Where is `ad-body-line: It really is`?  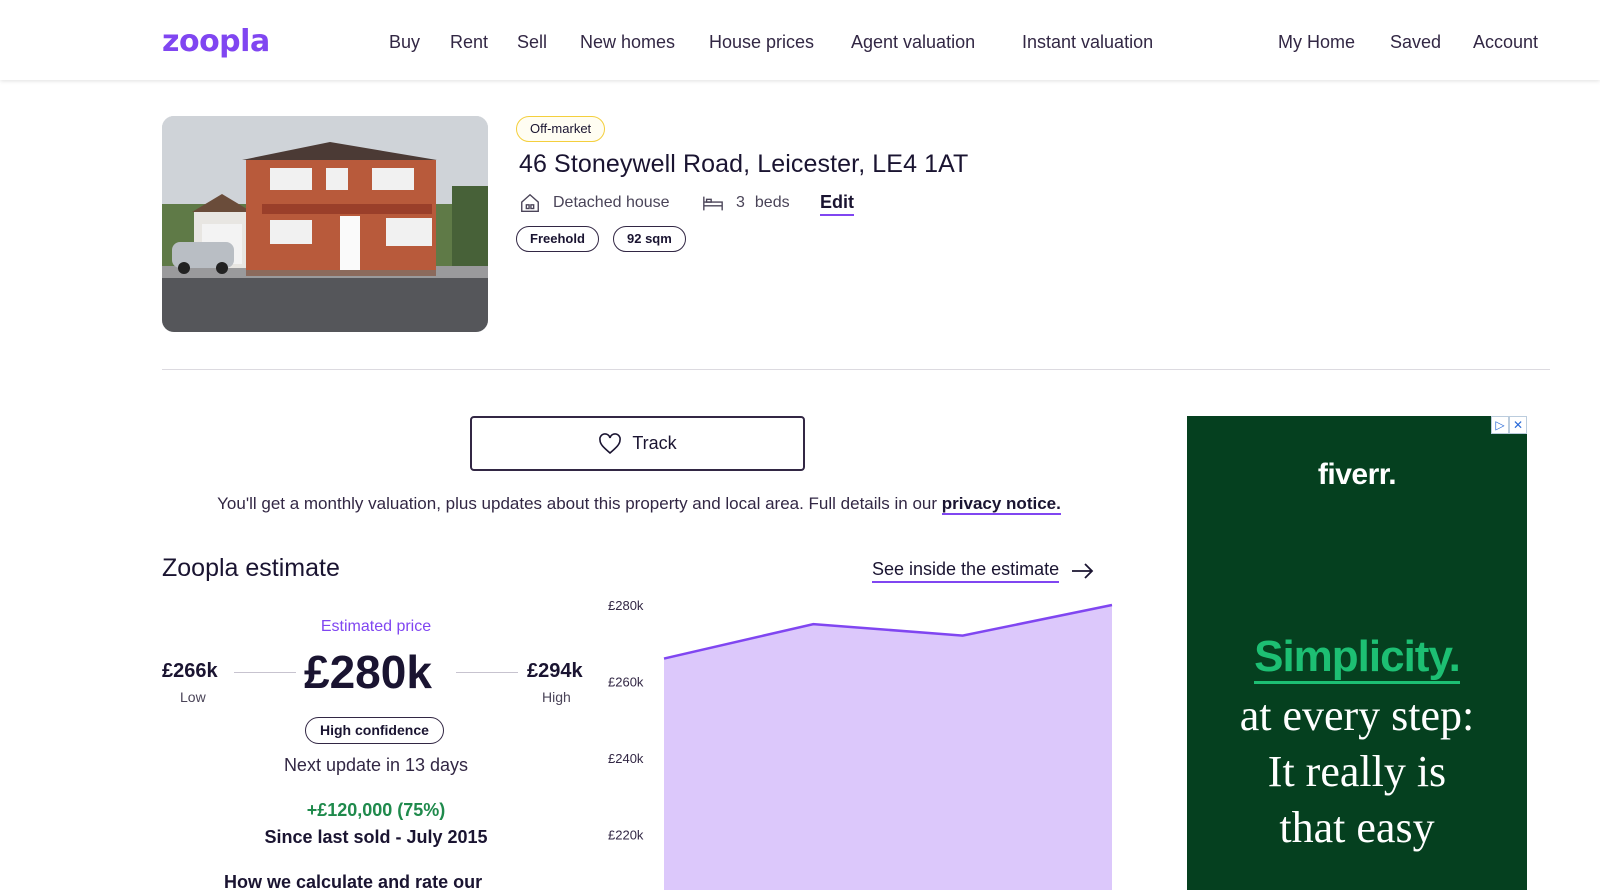 ad-body-line: It really is is located at coordinates (1357, 771).